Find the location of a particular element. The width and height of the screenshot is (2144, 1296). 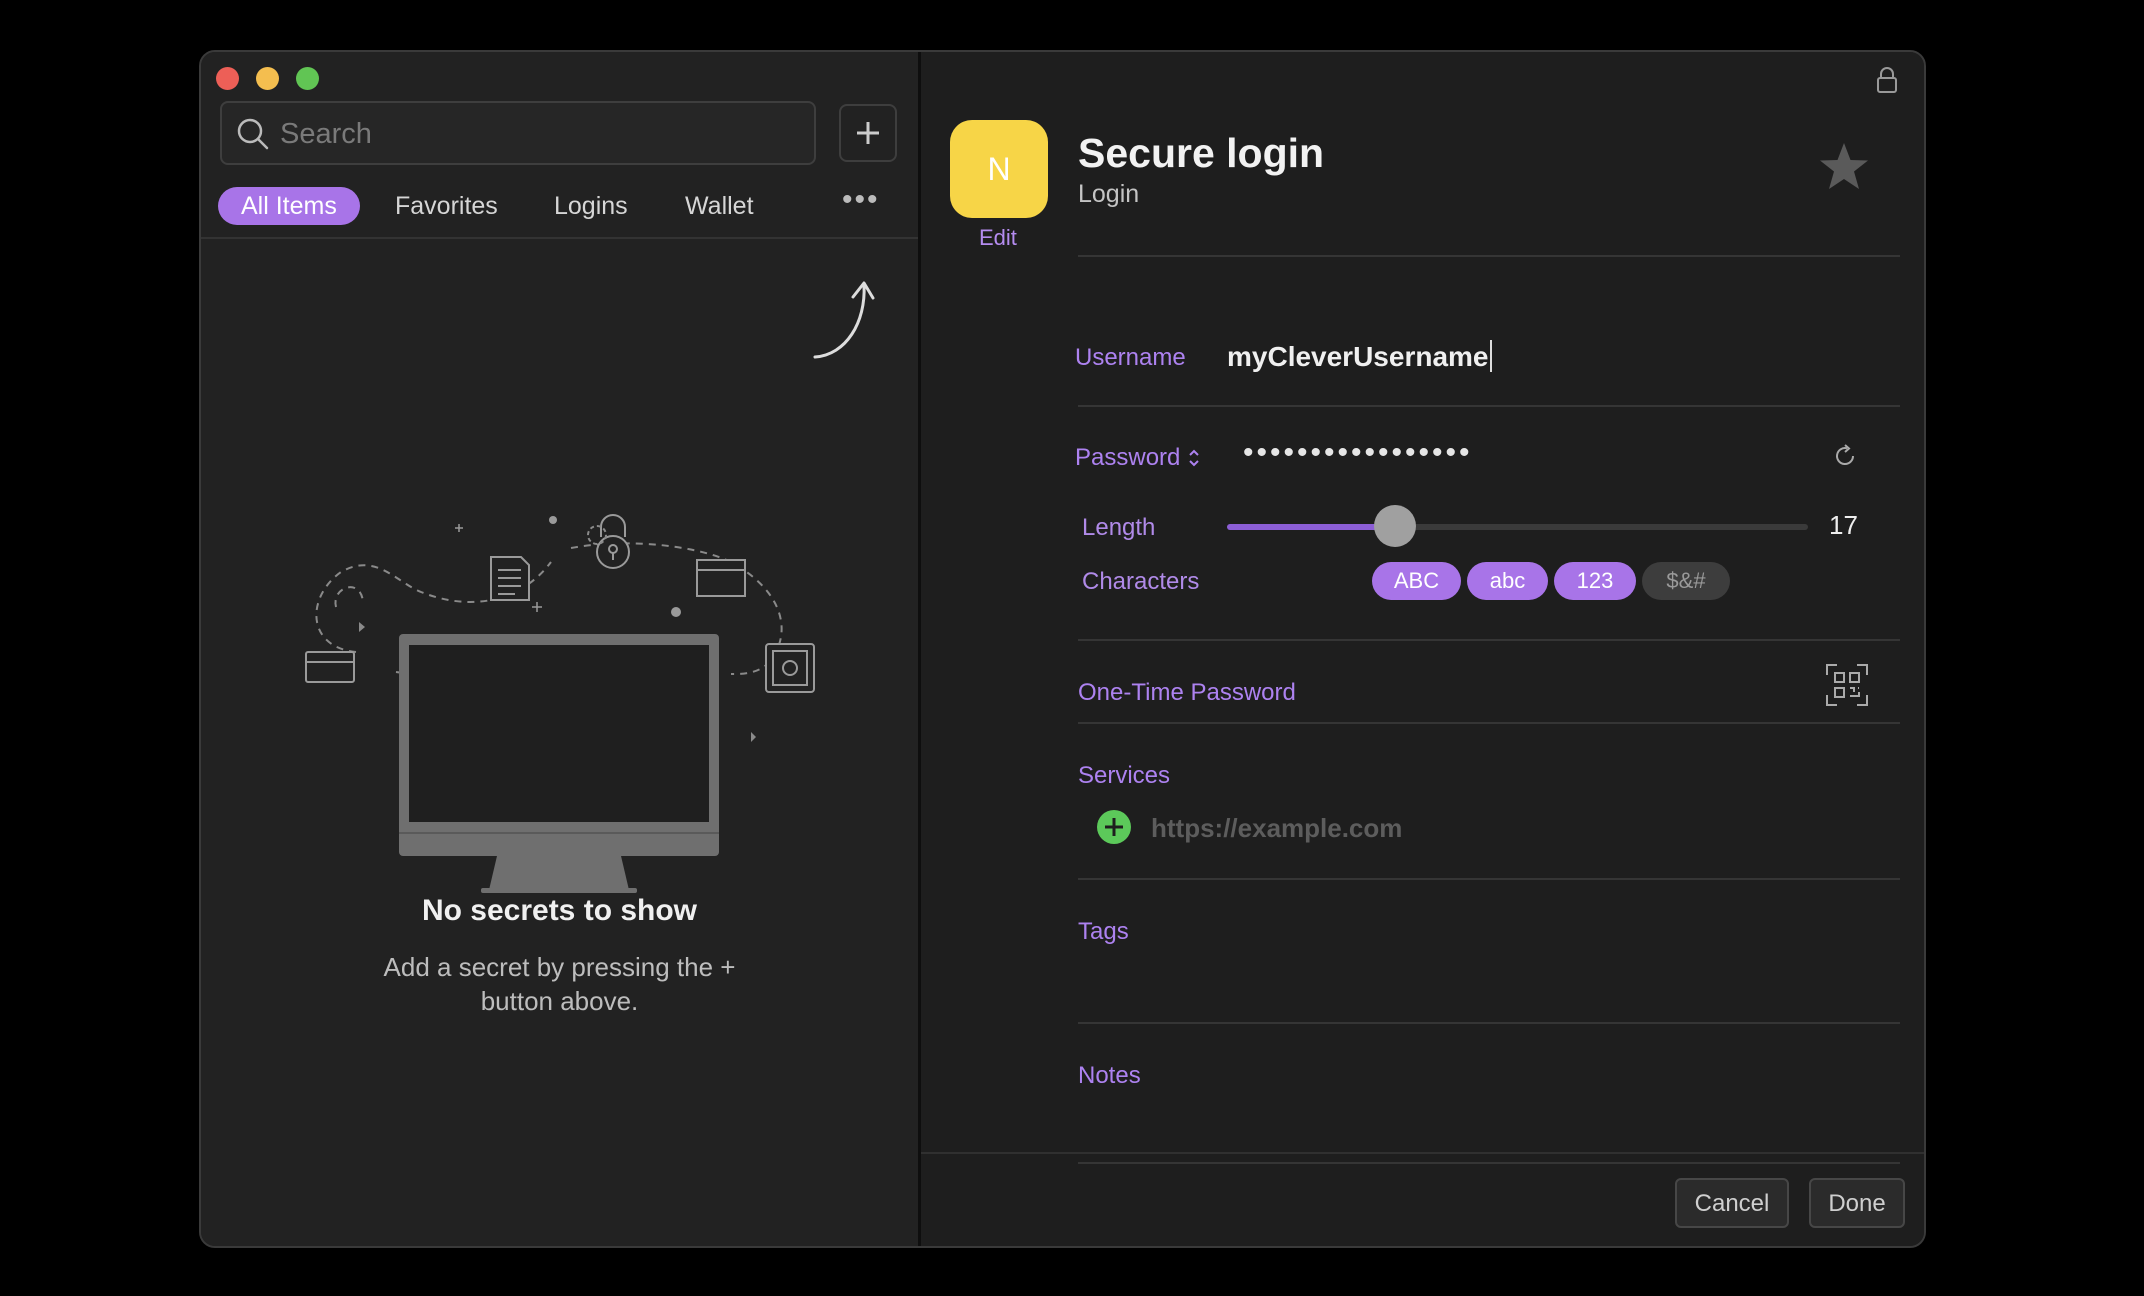

length-label: Length is located at coordinates (1119, 527).